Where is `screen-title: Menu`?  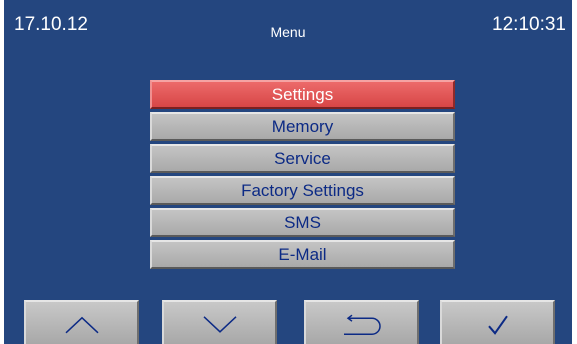
screen-title: Menu is located at coordinates (288, 32).